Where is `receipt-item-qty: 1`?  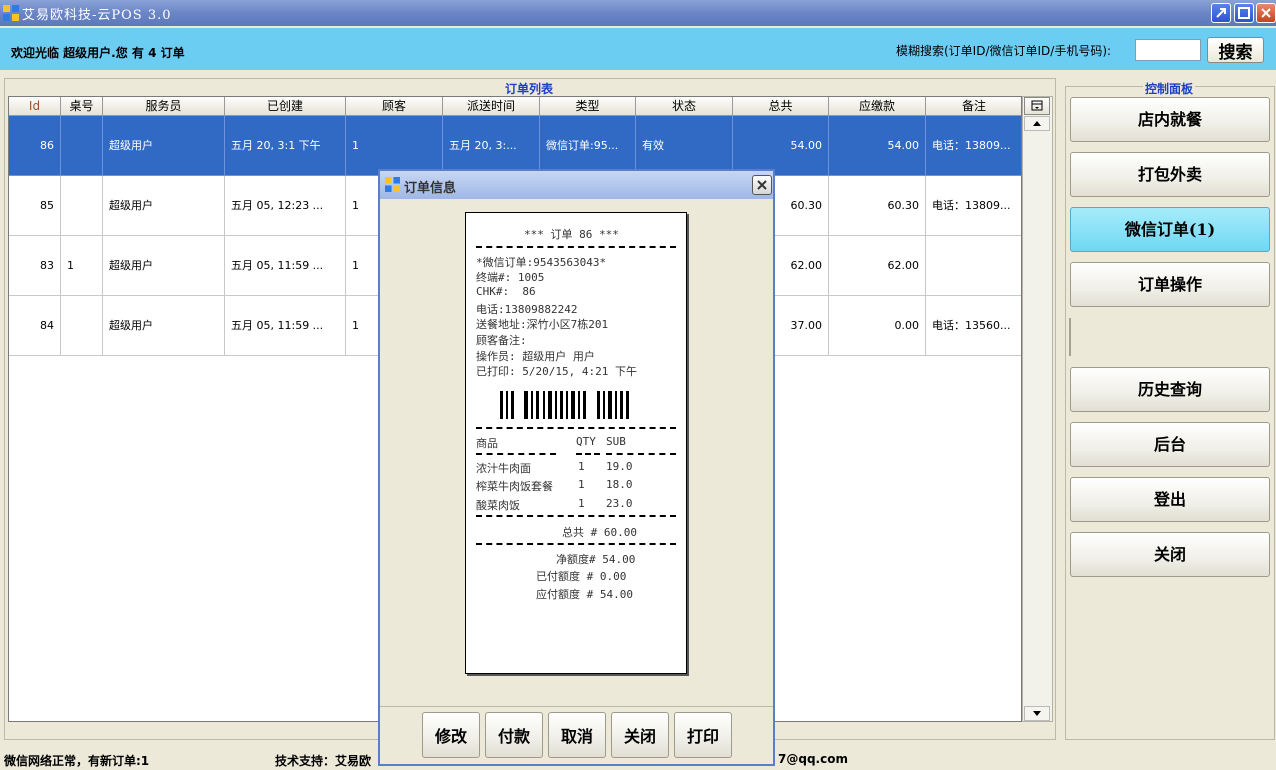
receipt-item-qty: 1 is located at coordinates (581, 466).